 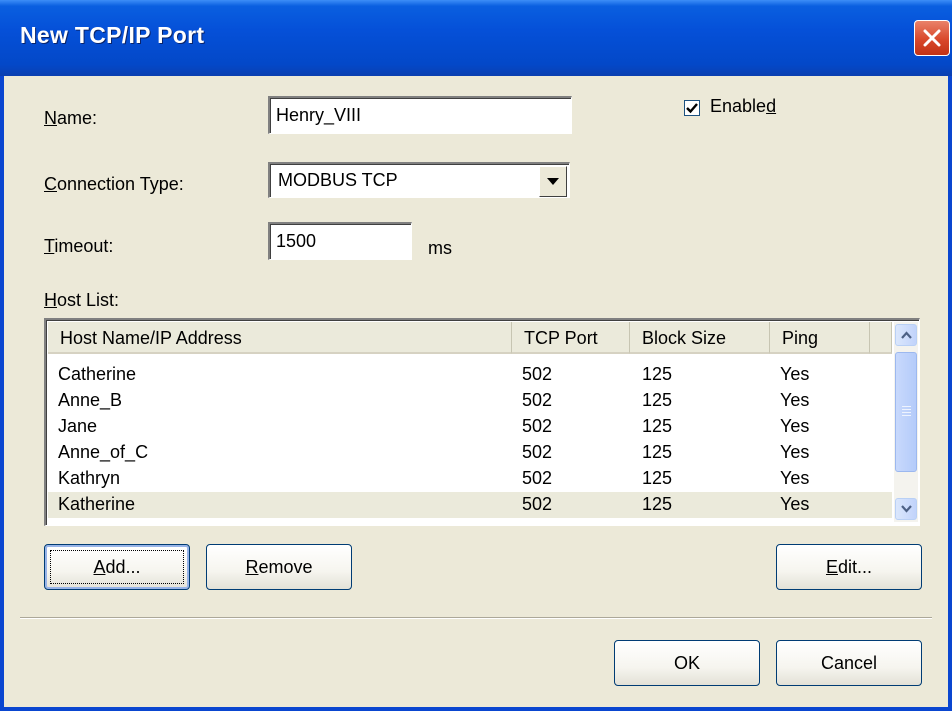 What do you see at coordinates (97, 374) in the screenshot?
I see `host-cell: Catherine` at bounding box center [97, 374].